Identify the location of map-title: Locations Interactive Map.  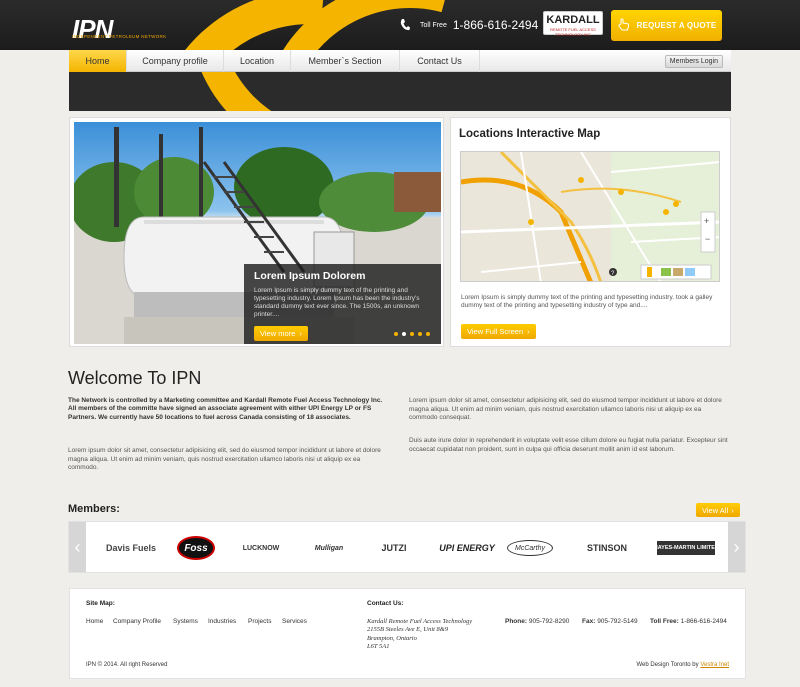
(530, 134).